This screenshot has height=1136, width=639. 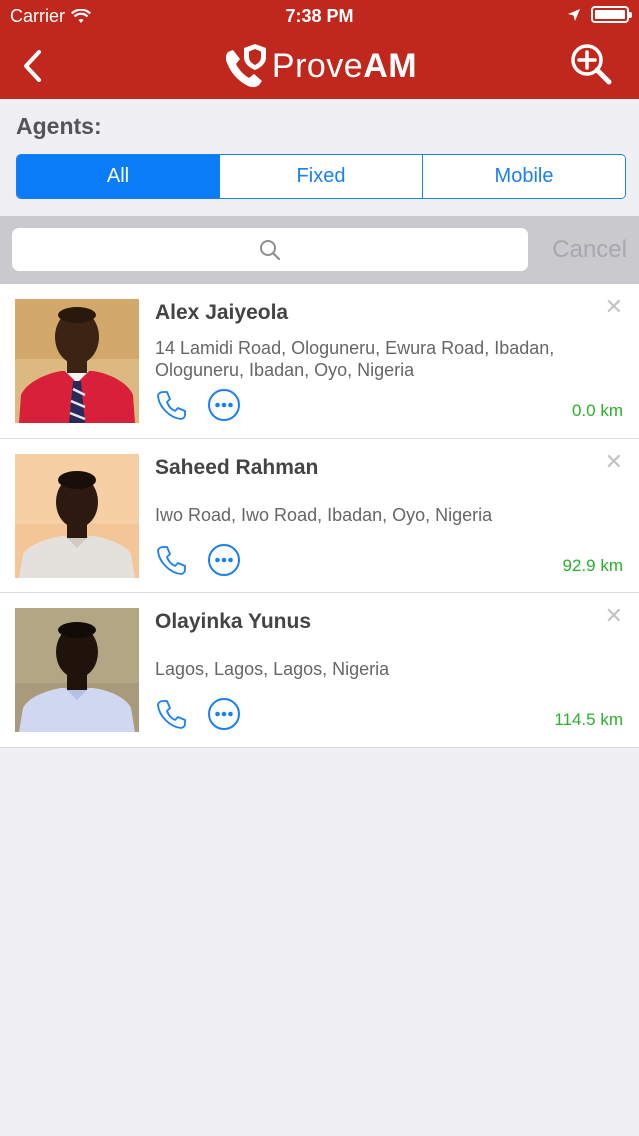 I want to click on segment-mobile: Mobile, so click(x=524, y=176).